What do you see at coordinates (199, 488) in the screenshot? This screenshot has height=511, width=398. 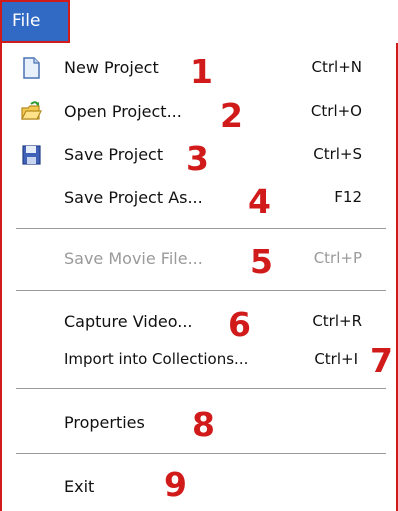 I see `menu-item-exit: Exit` at bounding box center [199, 488].